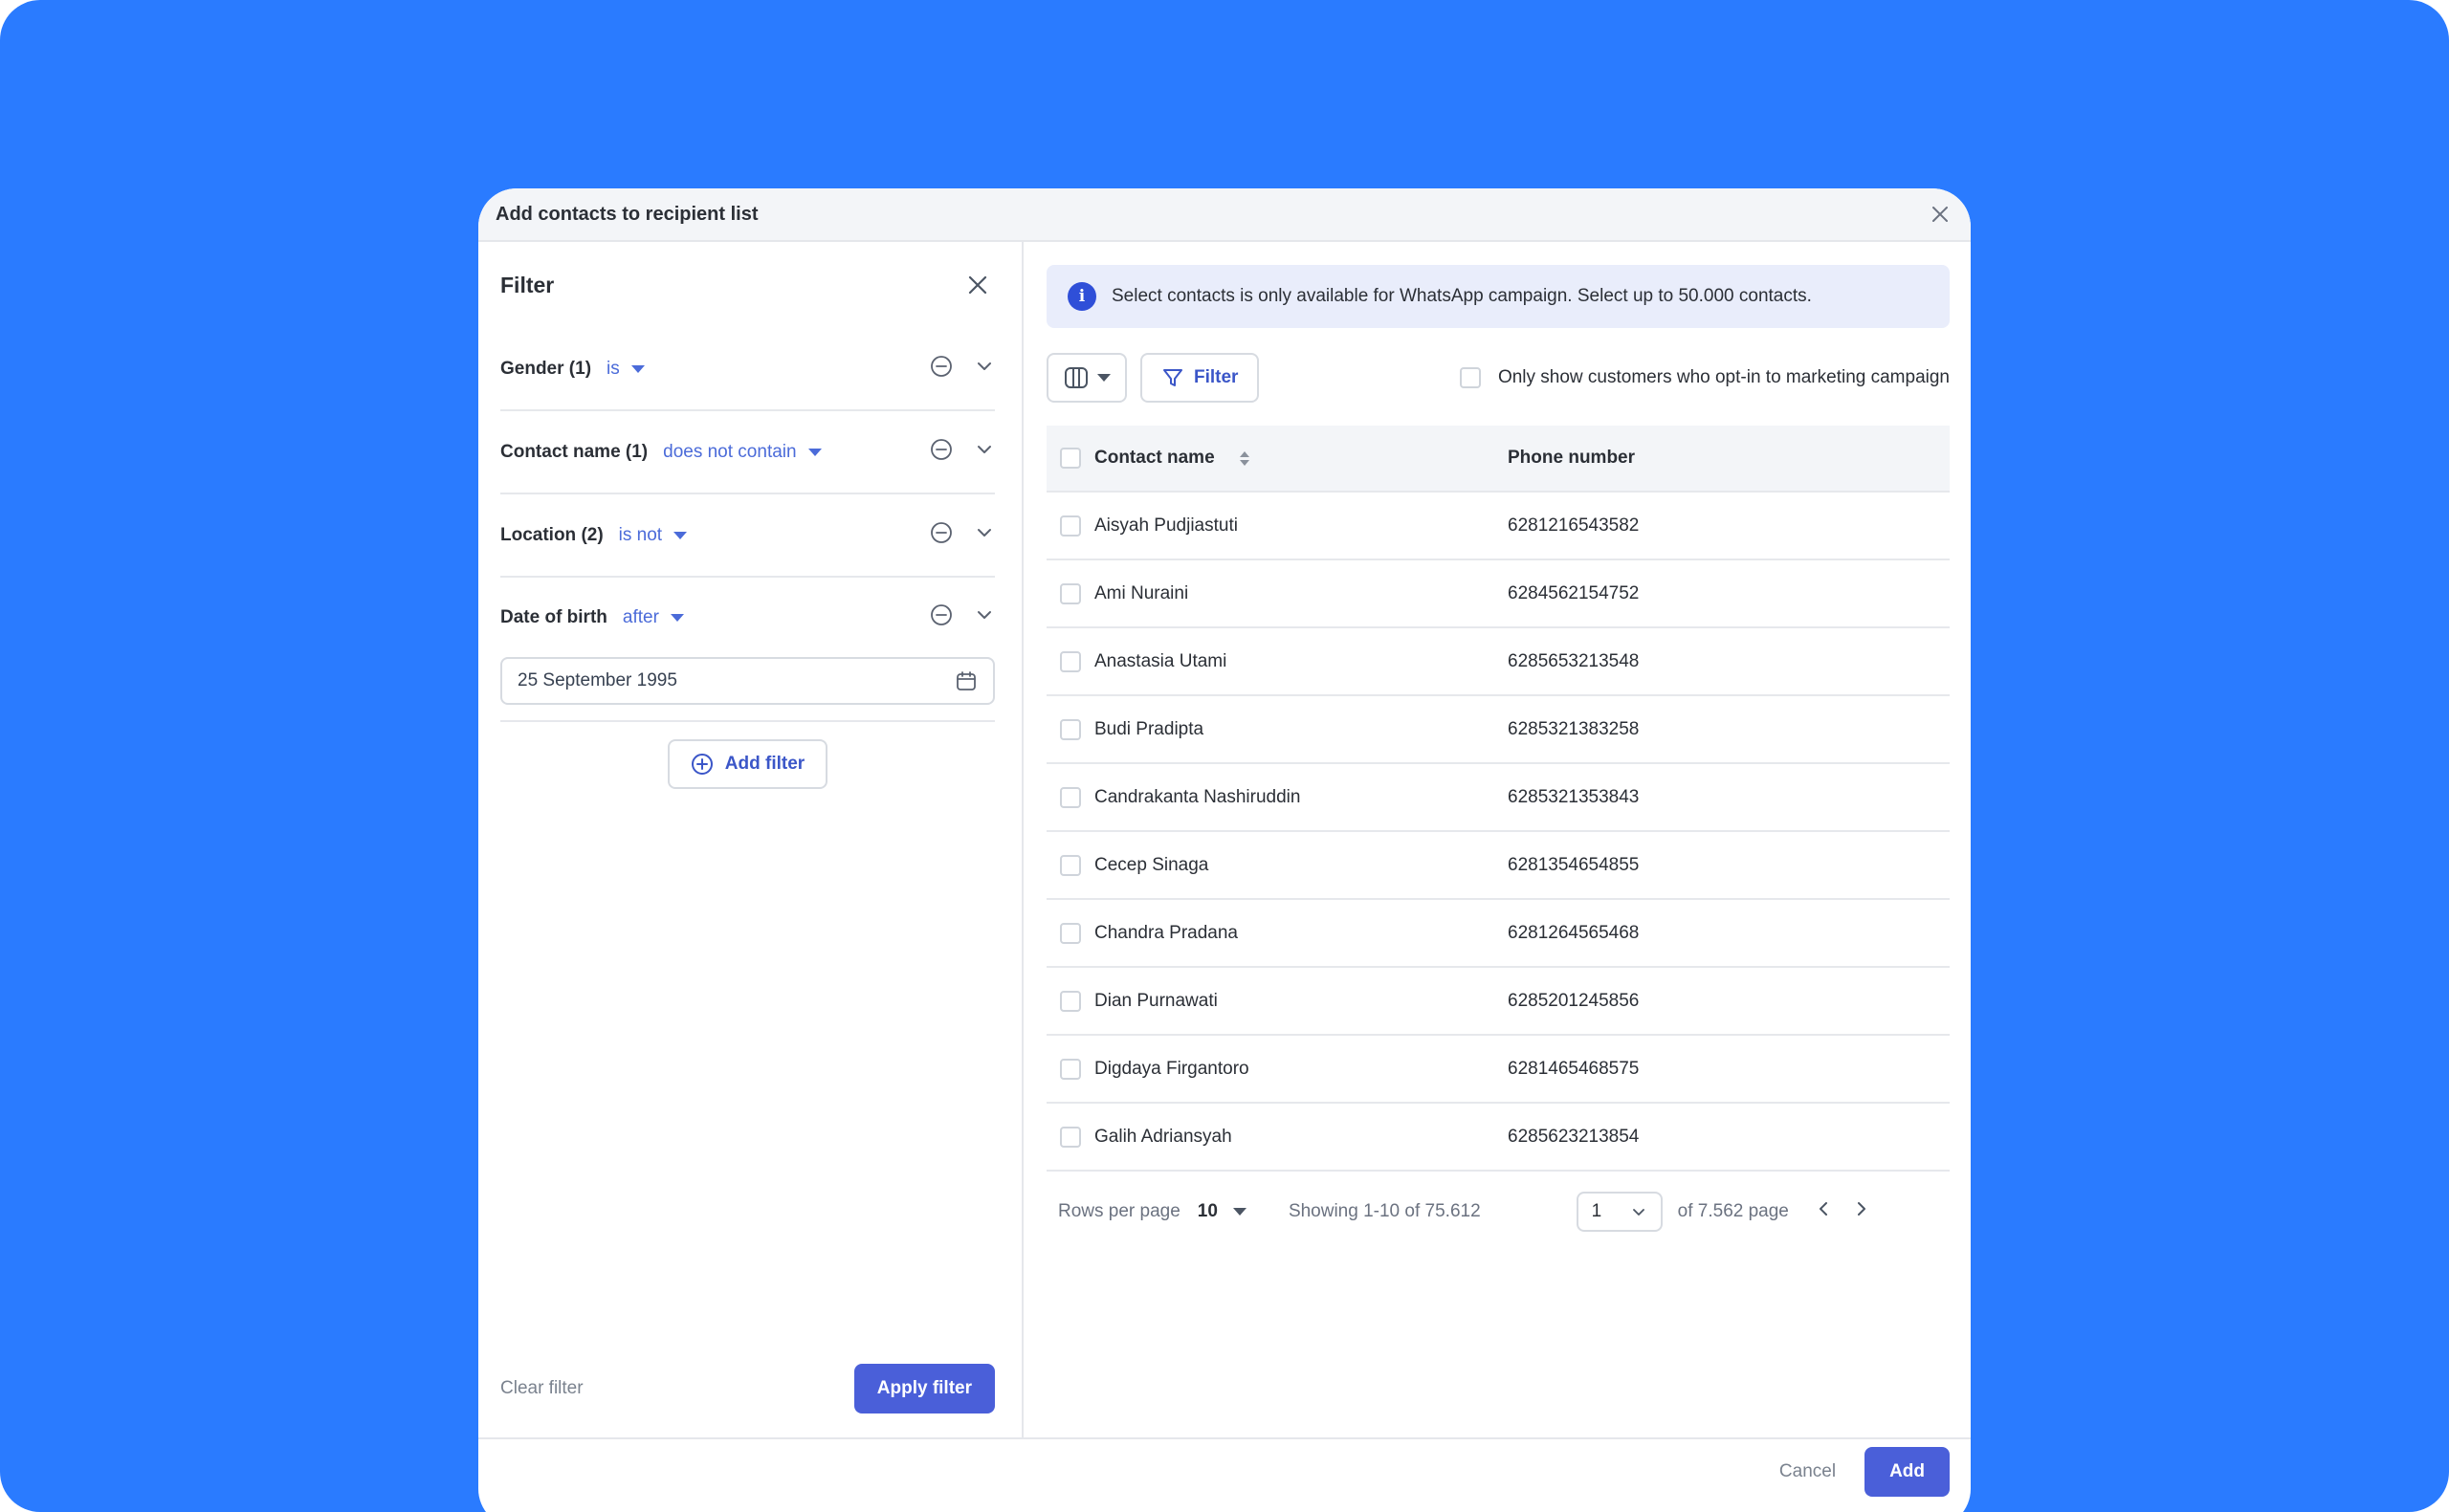 The width and height of the screenshot is (2449, 1512). What do you see at coordinates (1156, 1000) in the screenshot?
I see `contact-name: Dian Purnawati` at bounding box center [1156, 1000].